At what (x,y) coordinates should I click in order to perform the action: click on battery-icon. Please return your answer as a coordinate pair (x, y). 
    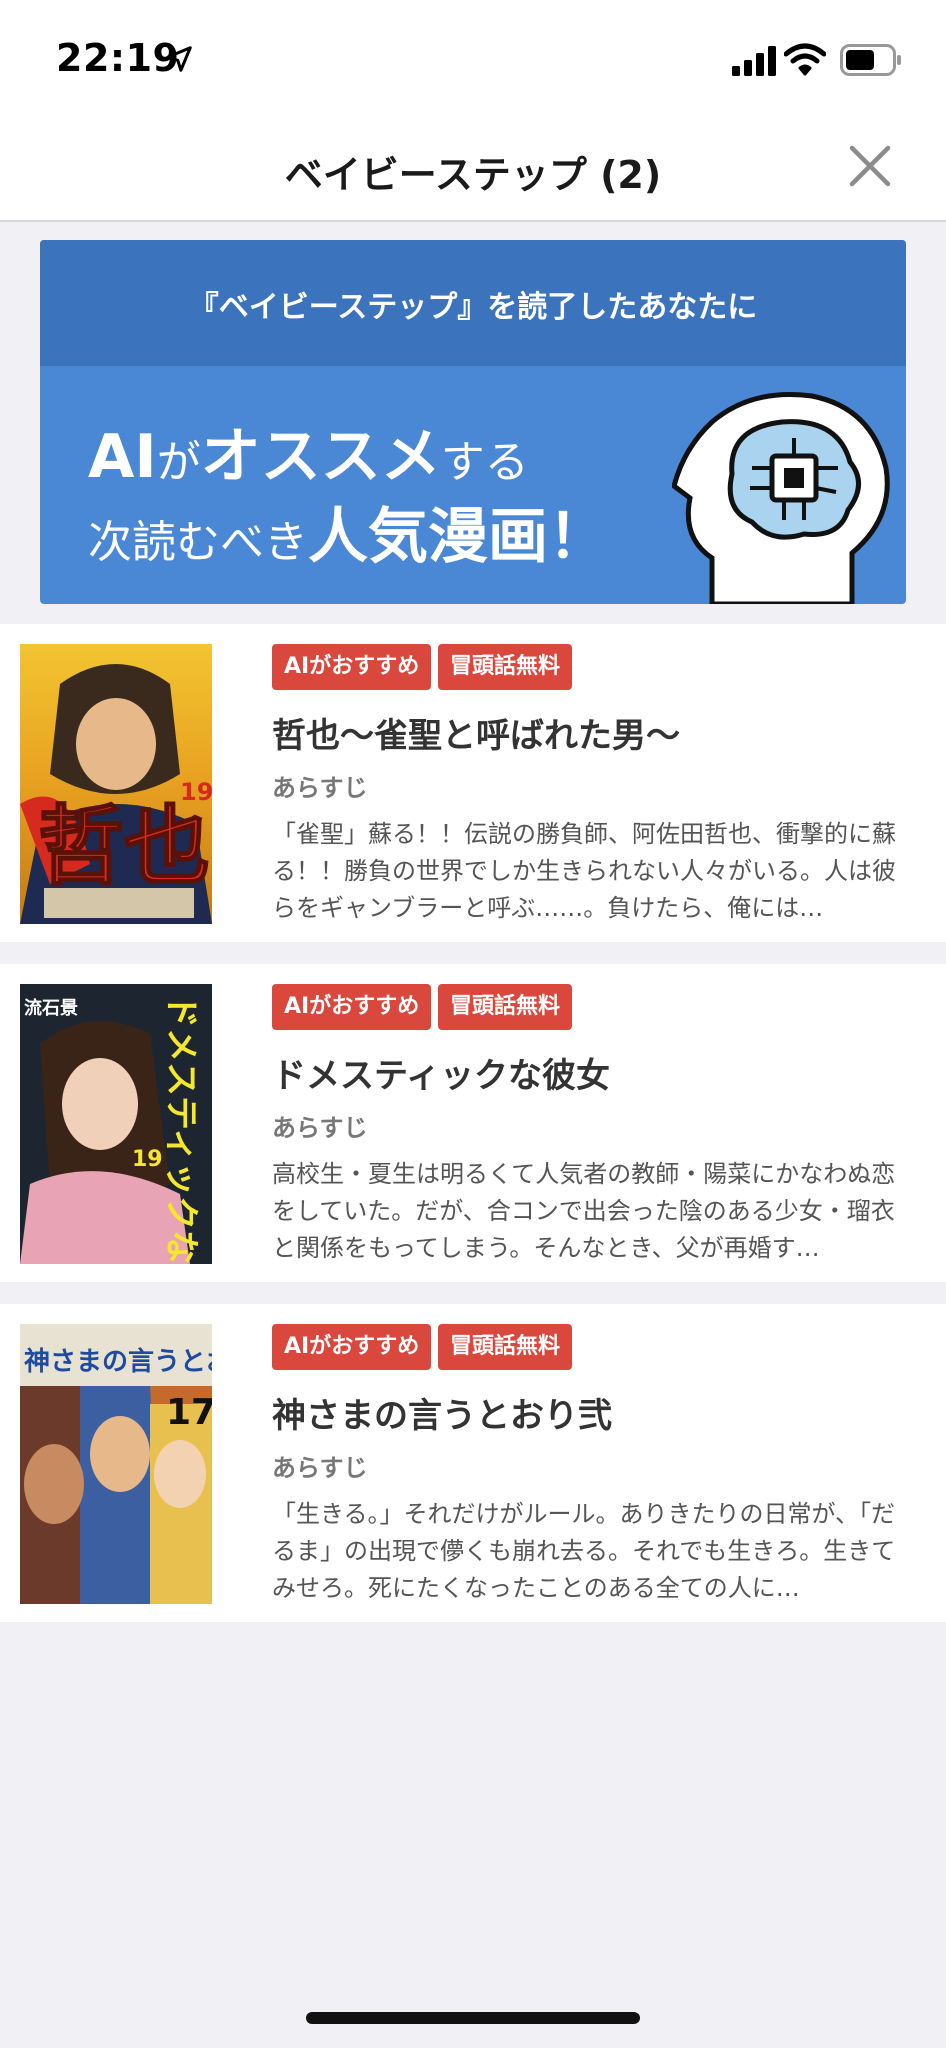
    Looking at the image, I should click on (870, 60).